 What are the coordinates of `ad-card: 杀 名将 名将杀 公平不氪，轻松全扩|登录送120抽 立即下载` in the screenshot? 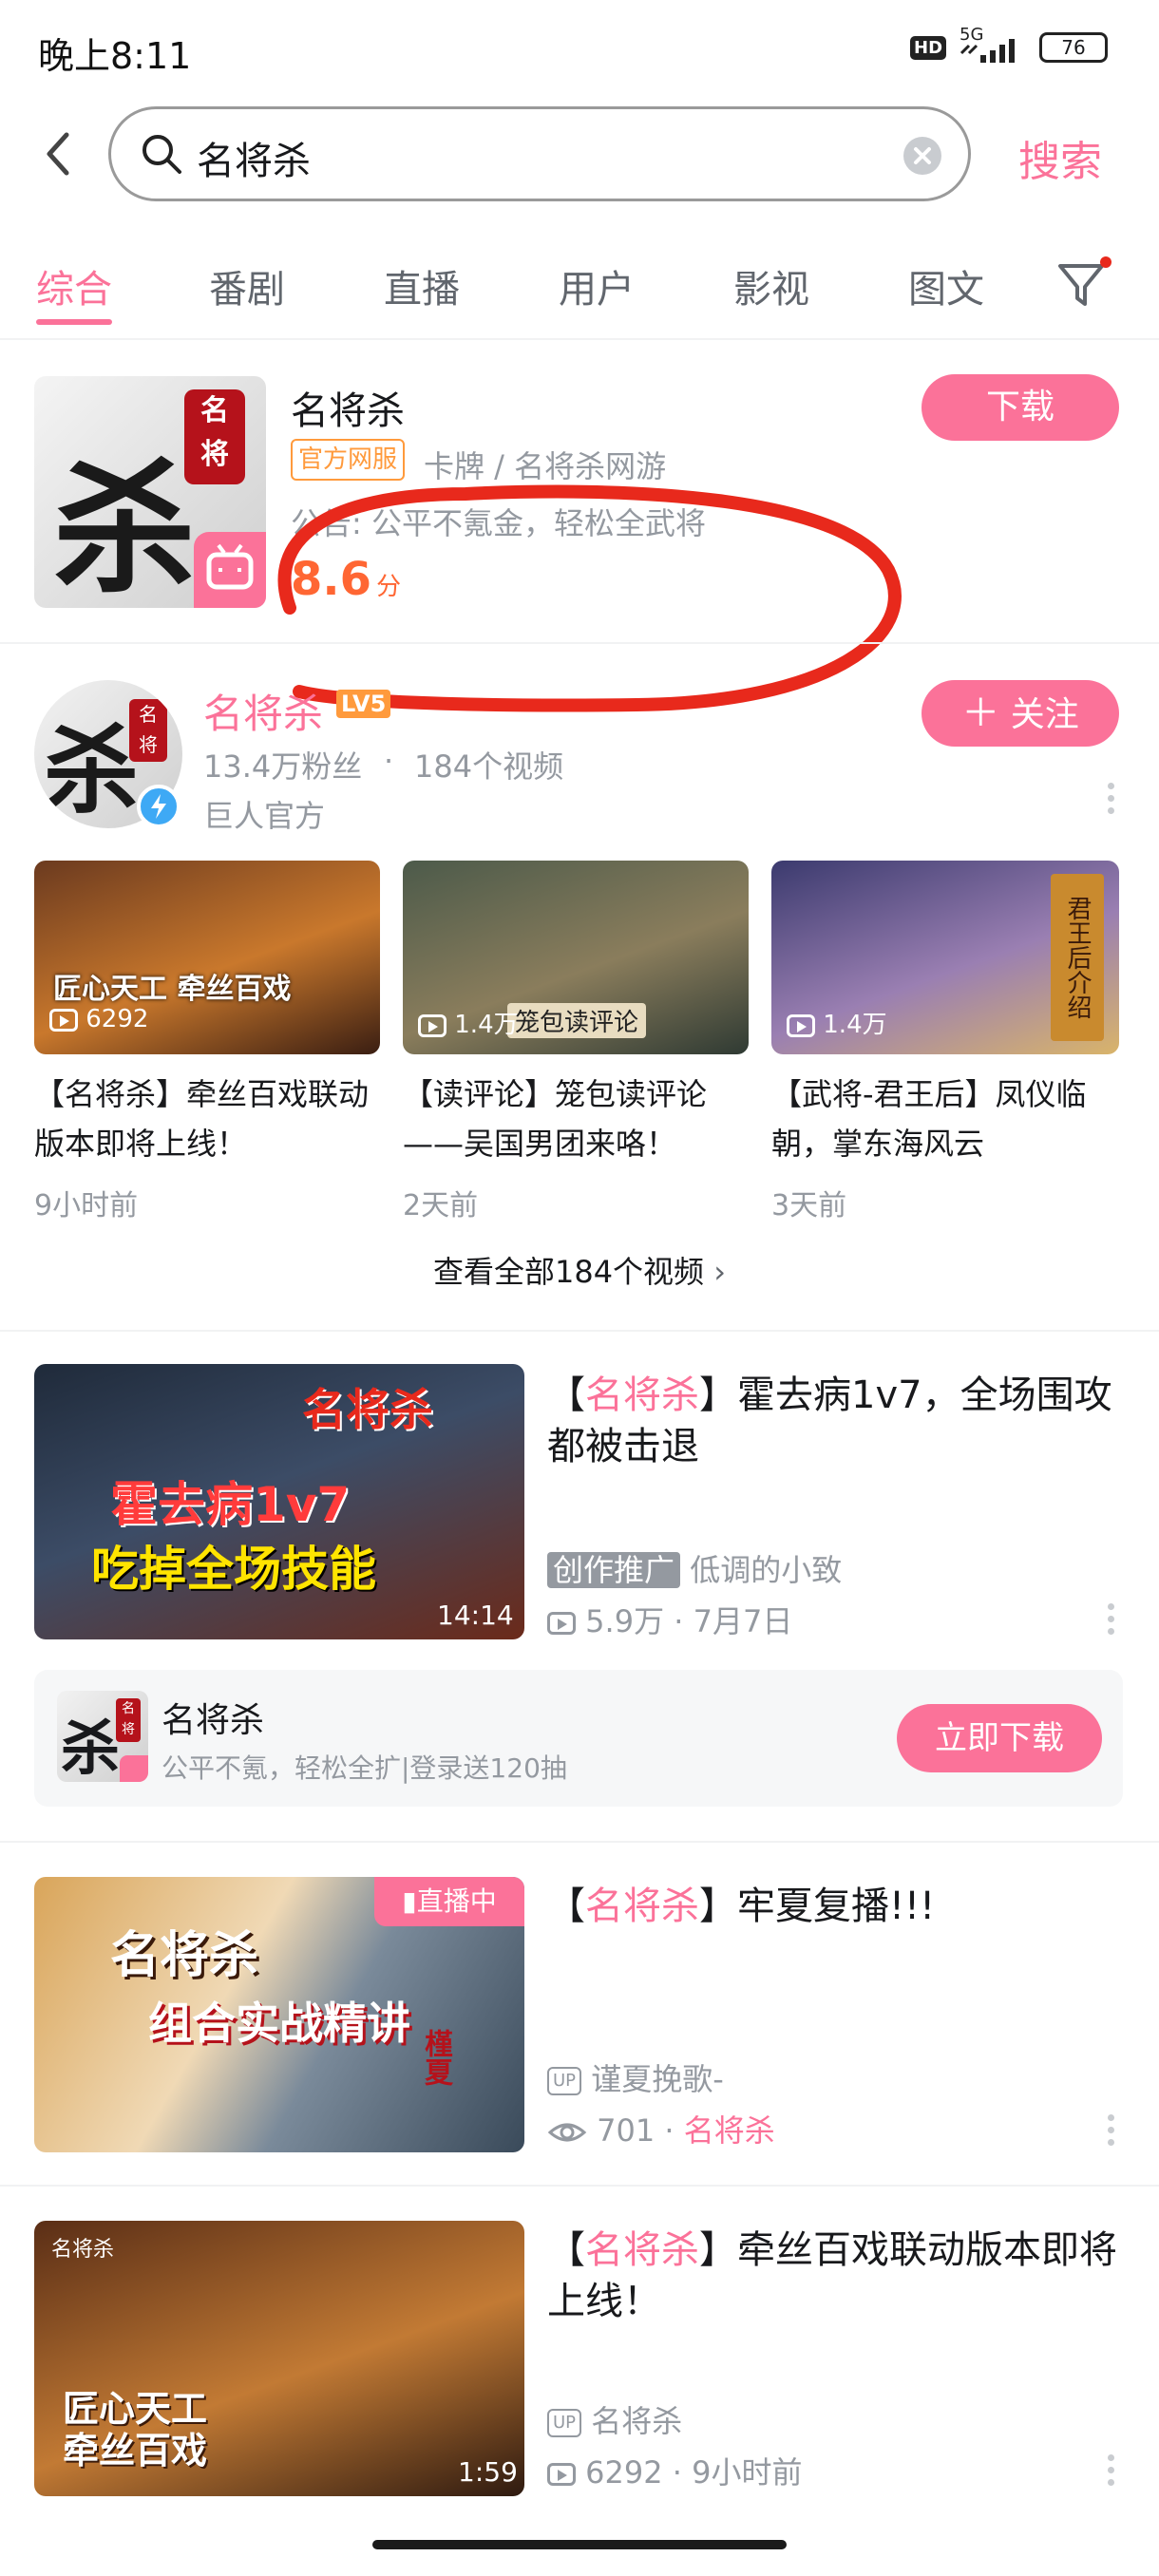 It's located at (578, 1738).